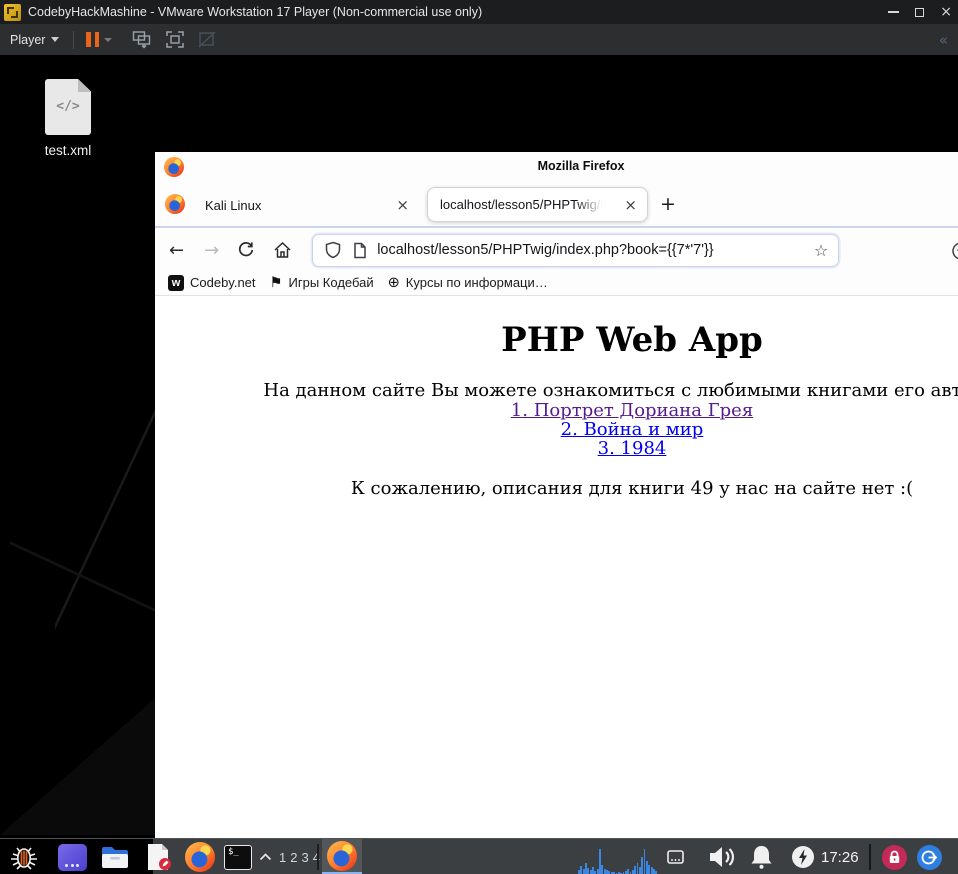  Describe the element at coordinates (894, 12) in the screenshot. I see `minimize-button` at that location.